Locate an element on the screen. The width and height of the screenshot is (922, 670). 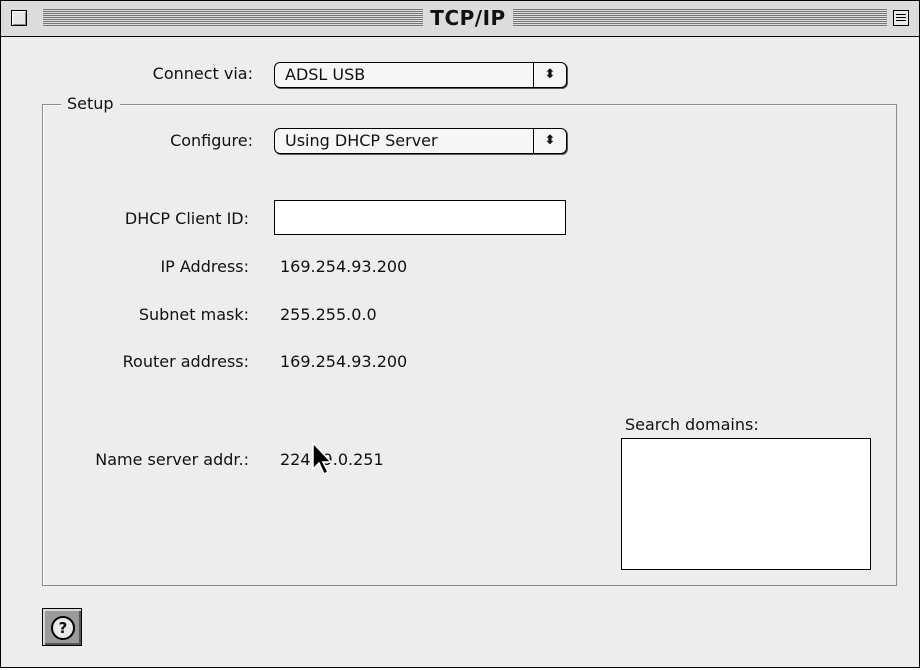
zoom-box-icon is located at coordinates (901, 18).